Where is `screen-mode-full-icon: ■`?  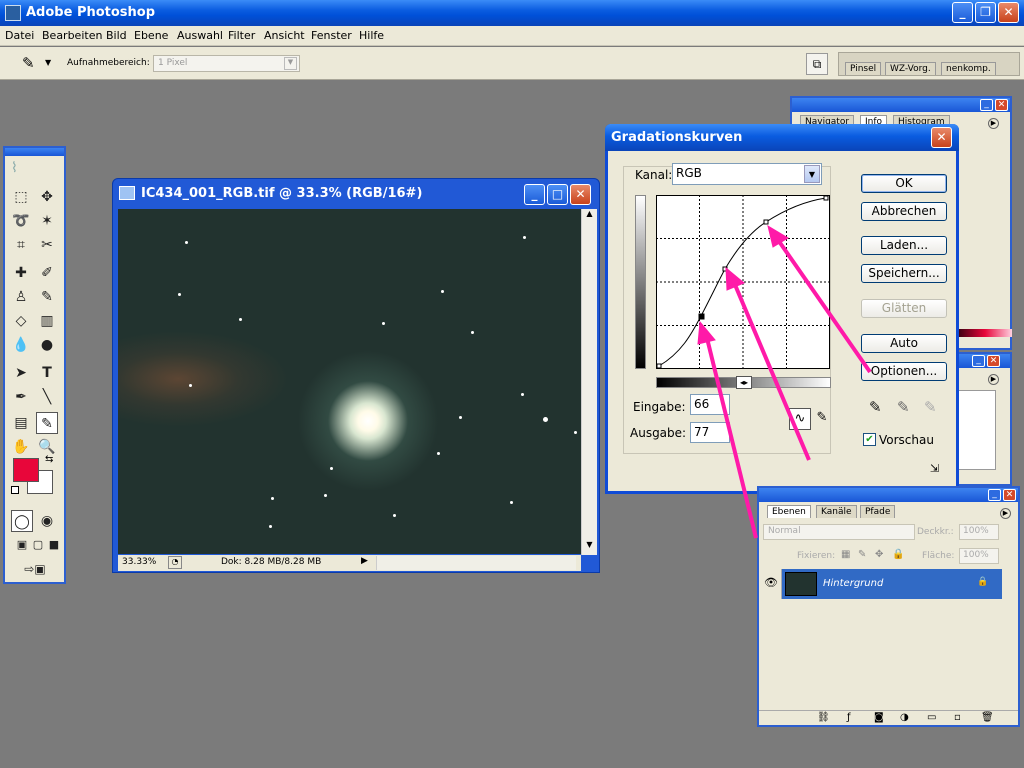 screen-mode-full-icon: ■ is located at coordinates (54, 545).